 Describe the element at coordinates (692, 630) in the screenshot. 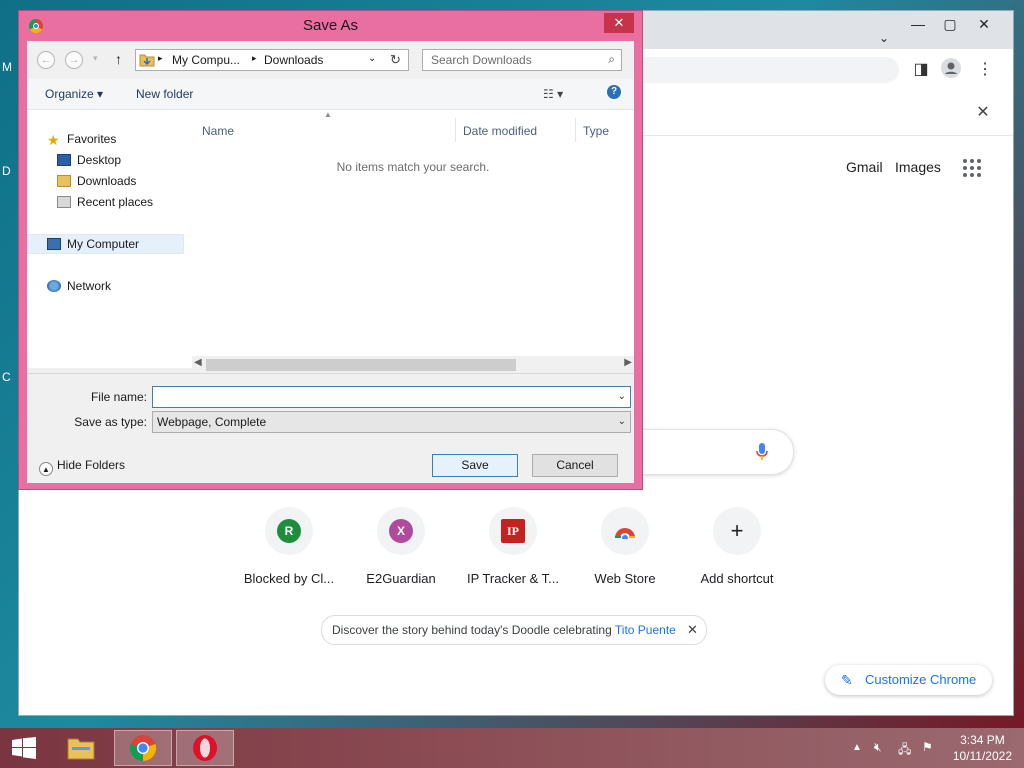

I see `close-chip-icon: ✕` at that location.